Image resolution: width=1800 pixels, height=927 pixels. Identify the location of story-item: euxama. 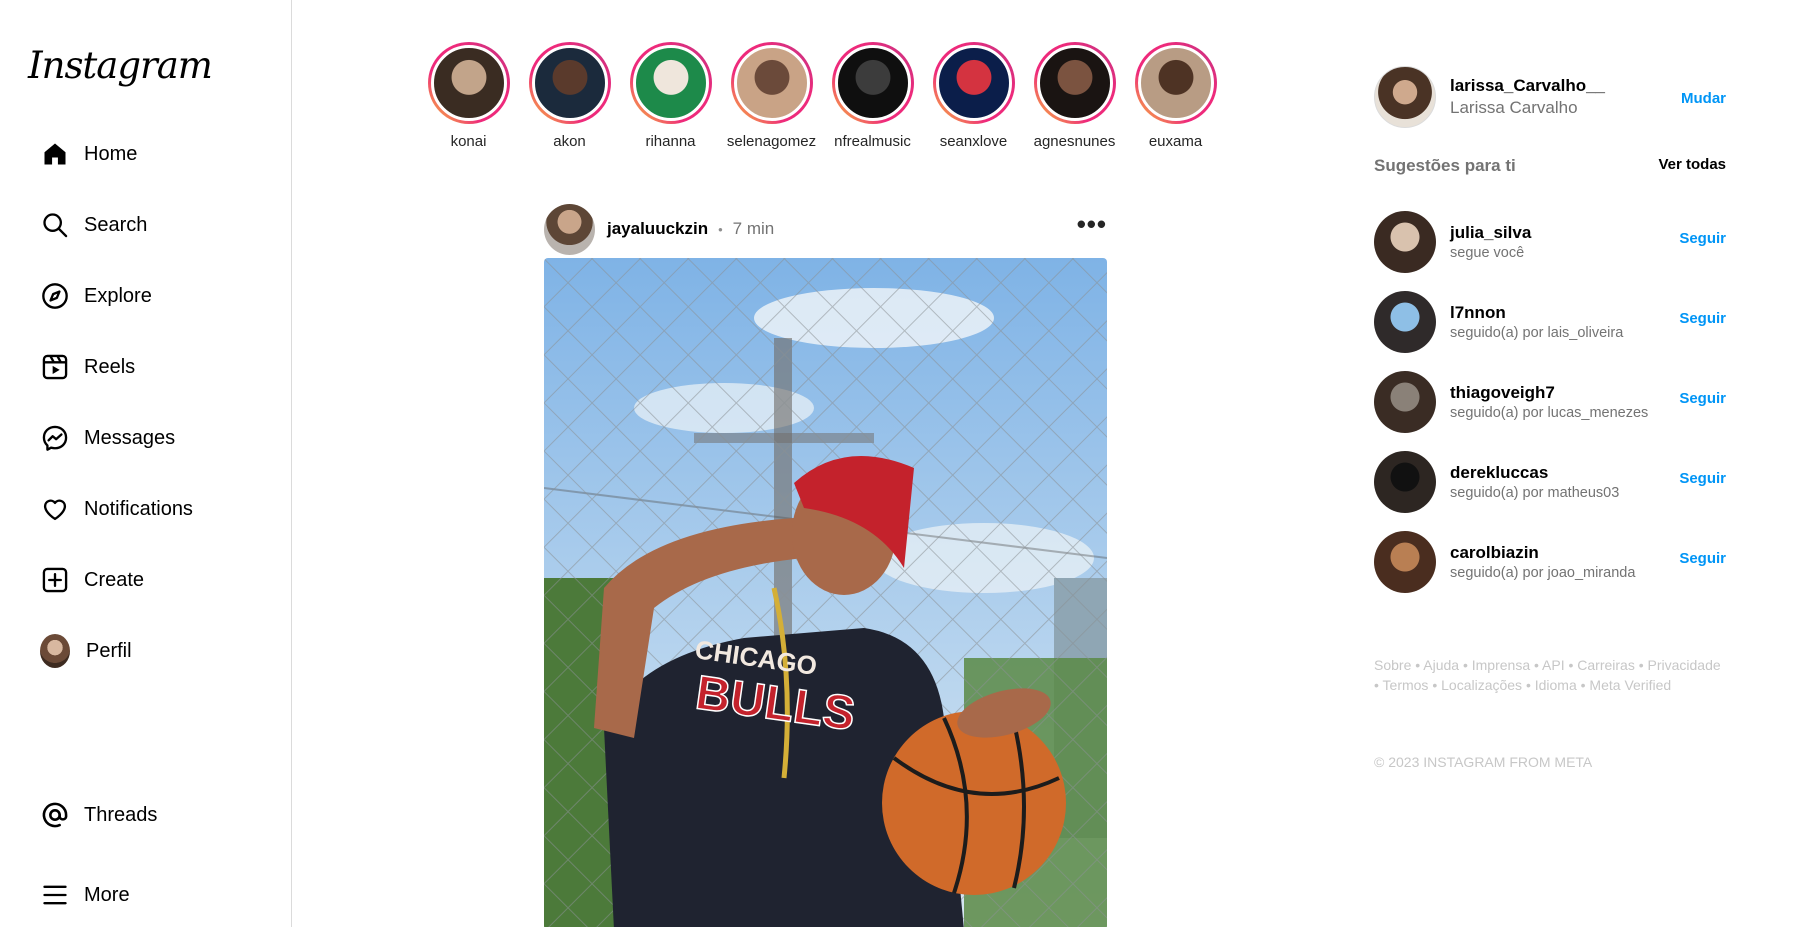
(1175, 96).